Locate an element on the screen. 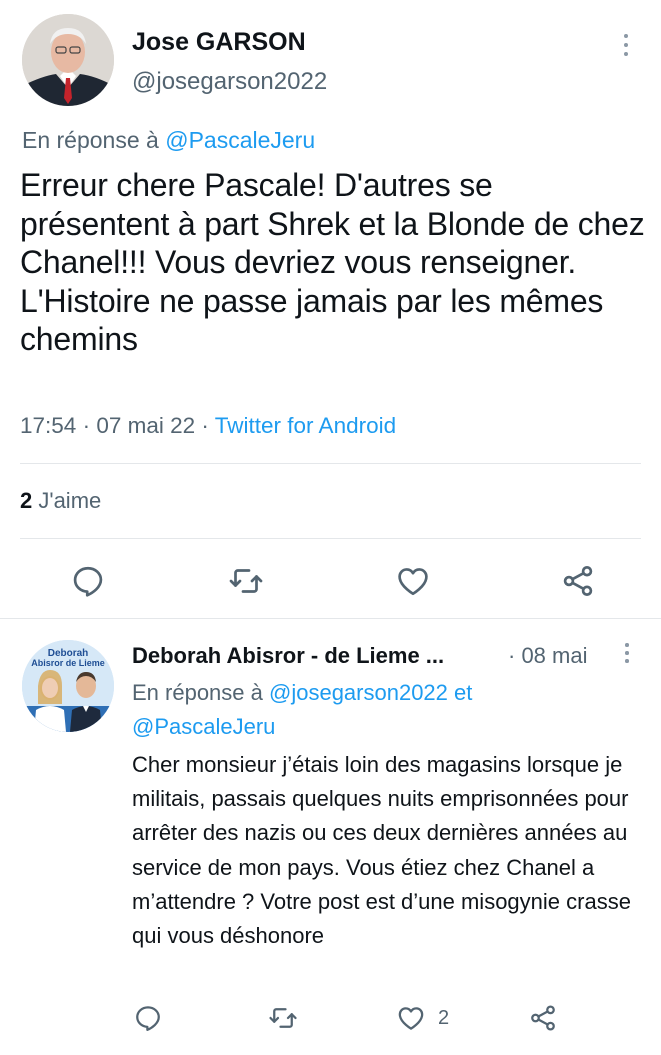 The width and height of the screenshot is (661, 1055). author-name: Jose GARSON is located at coordinates (219, 42).